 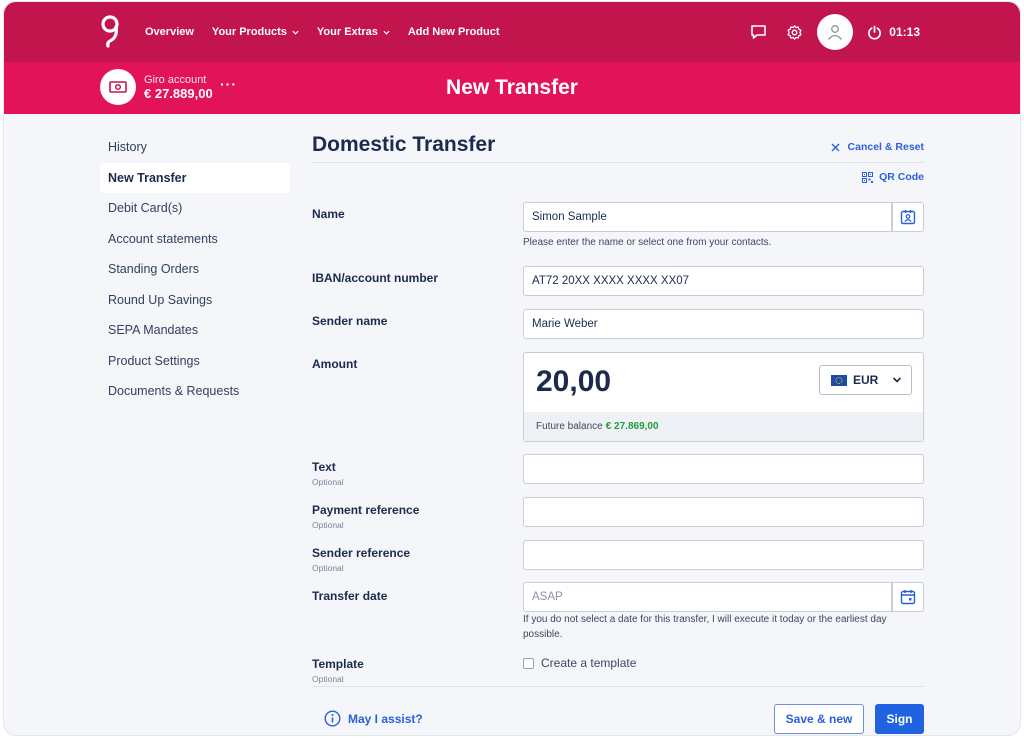 What do you see at coordinates (328, 525) in the screenshot?
I see `payment-reference-optional: Optional` at bounding box center [328, 525].